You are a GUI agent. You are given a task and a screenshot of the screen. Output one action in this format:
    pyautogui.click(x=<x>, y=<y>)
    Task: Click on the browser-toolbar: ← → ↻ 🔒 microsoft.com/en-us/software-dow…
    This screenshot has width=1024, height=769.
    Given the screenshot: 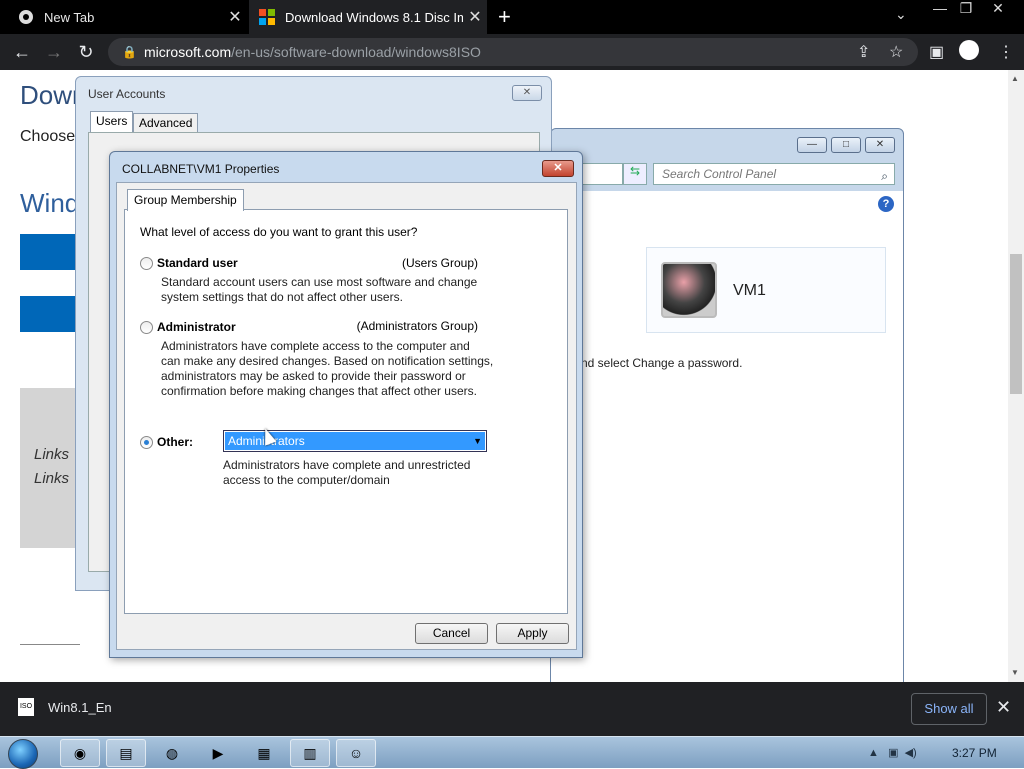 What is the action you would take?
    pyautogui.click(x=512, y=52)
    